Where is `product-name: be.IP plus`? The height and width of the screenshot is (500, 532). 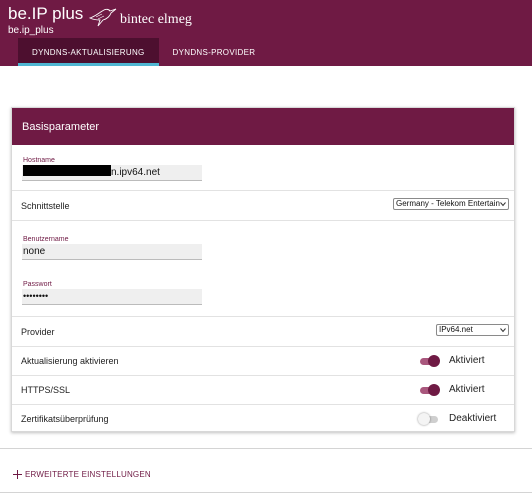
product-name: be.IP plus is located at coordinates (46, 13).